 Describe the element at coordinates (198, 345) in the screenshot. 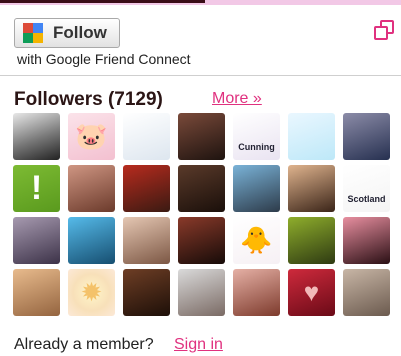

I see `sign-in-link: Sign in` at that location.